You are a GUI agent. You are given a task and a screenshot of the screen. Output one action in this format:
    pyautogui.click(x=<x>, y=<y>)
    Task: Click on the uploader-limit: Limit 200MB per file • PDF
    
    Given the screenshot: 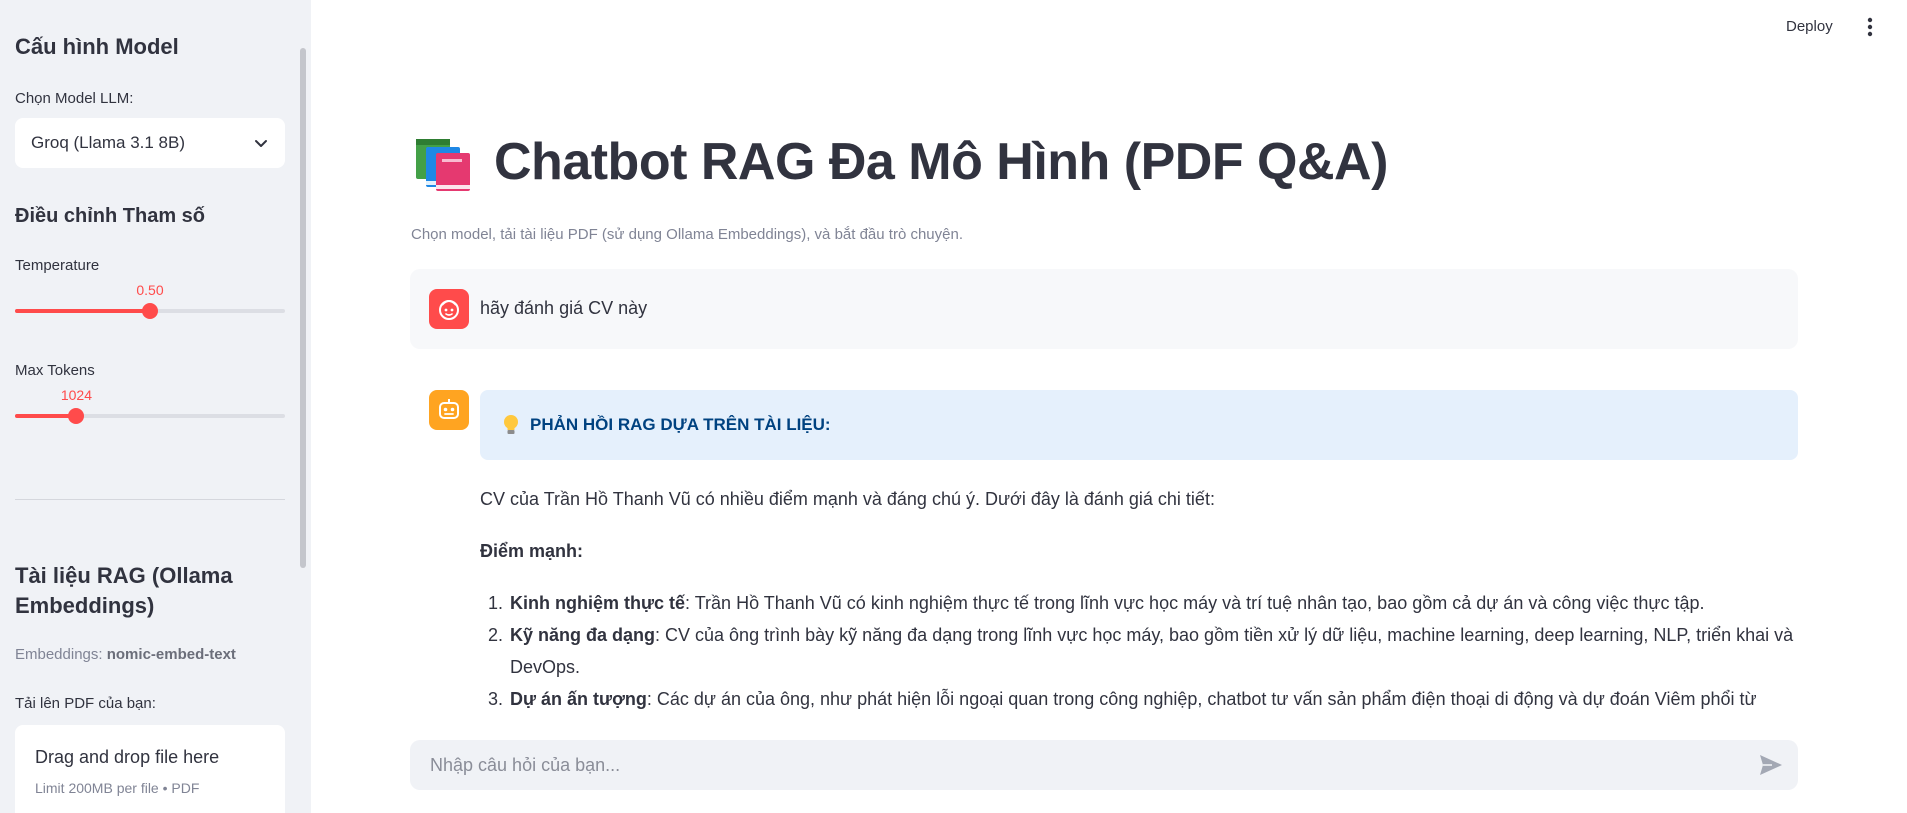 What is the action you would take?
    pyautogui.click(x=117, y=788)
    